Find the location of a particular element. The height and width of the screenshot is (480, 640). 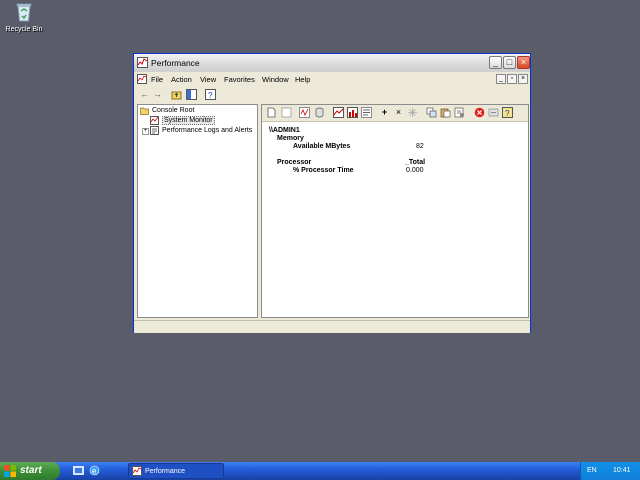

show-hide-tree-button is located at coordinates (191, 94).